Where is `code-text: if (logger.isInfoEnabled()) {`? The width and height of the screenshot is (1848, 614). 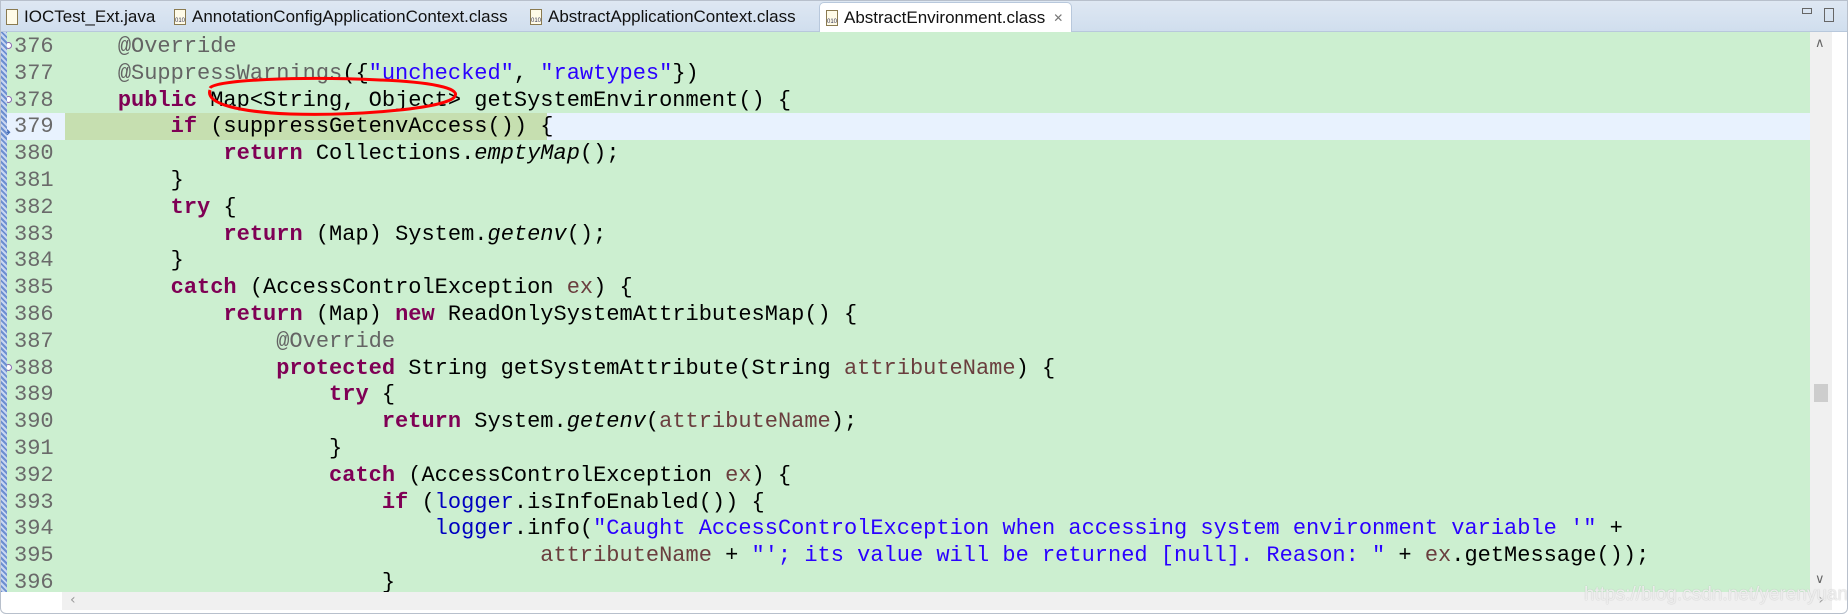
code-text: if (logger.isInfoEnabled()) { is located at coordinates (415, 502).